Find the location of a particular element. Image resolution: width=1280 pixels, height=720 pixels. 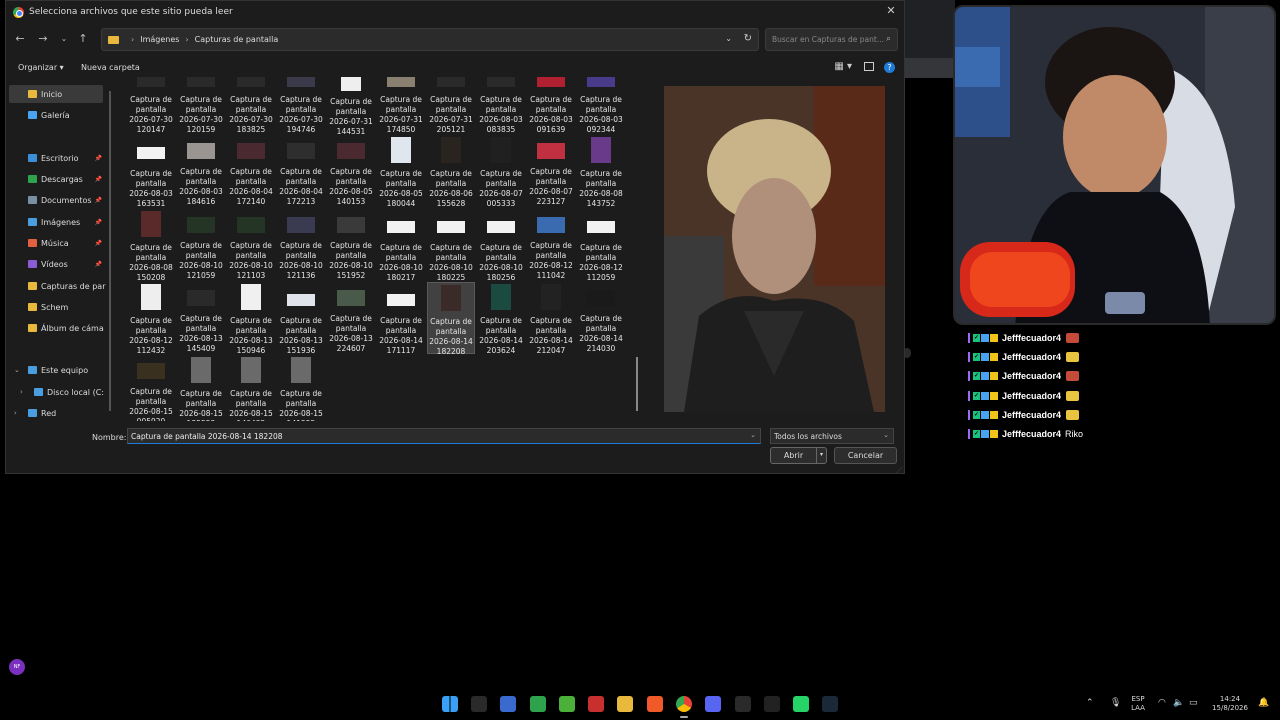

sidebar-item-network: › Red is located at coordinates (56, 413).